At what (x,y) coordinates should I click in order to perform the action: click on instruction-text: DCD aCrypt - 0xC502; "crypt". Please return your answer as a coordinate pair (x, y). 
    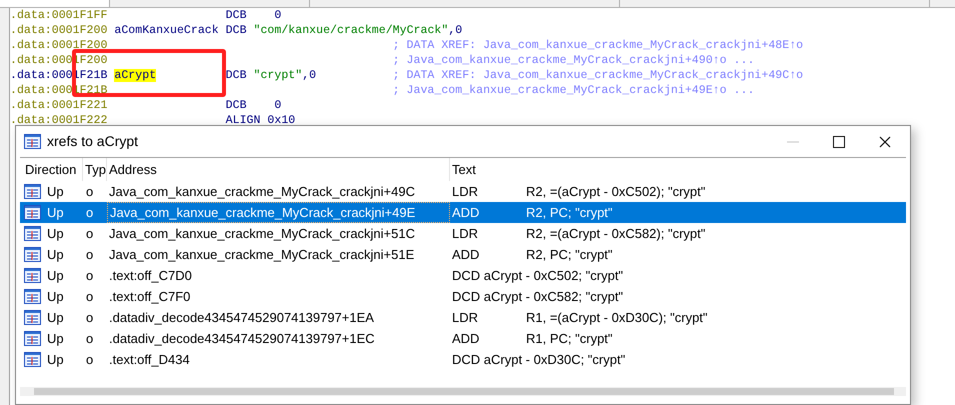
    Looking at the image, I should click on (538, 275).